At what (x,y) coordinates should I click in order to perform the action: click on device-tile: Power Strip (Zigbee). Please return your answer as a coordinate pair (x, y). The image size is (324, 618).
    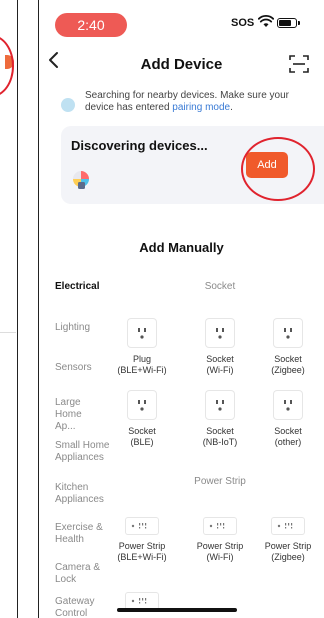
    Looking at the image, I should click on (288, 540).